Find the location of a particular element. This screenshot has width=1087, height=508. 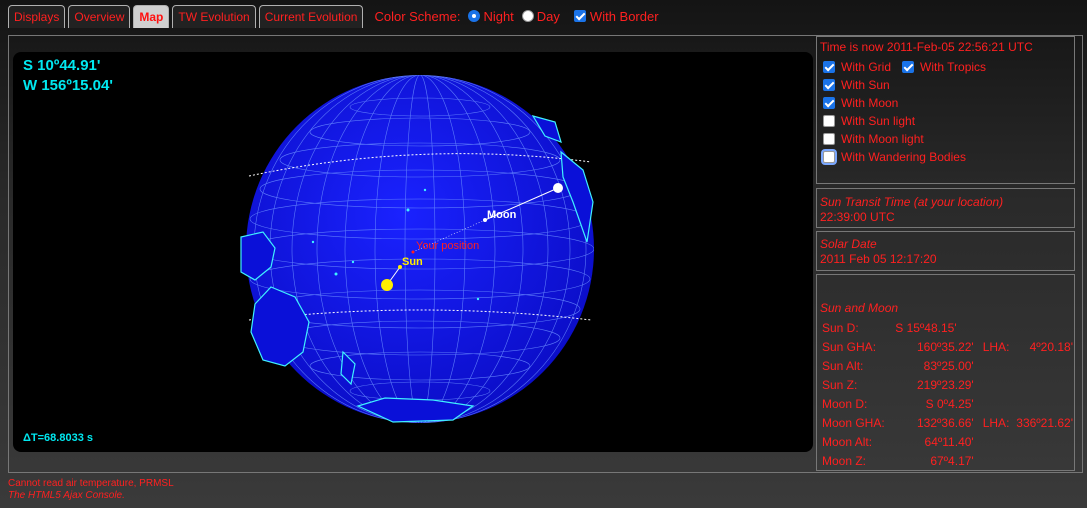

with-border-option: With Border is located at coordinates (616, 16).